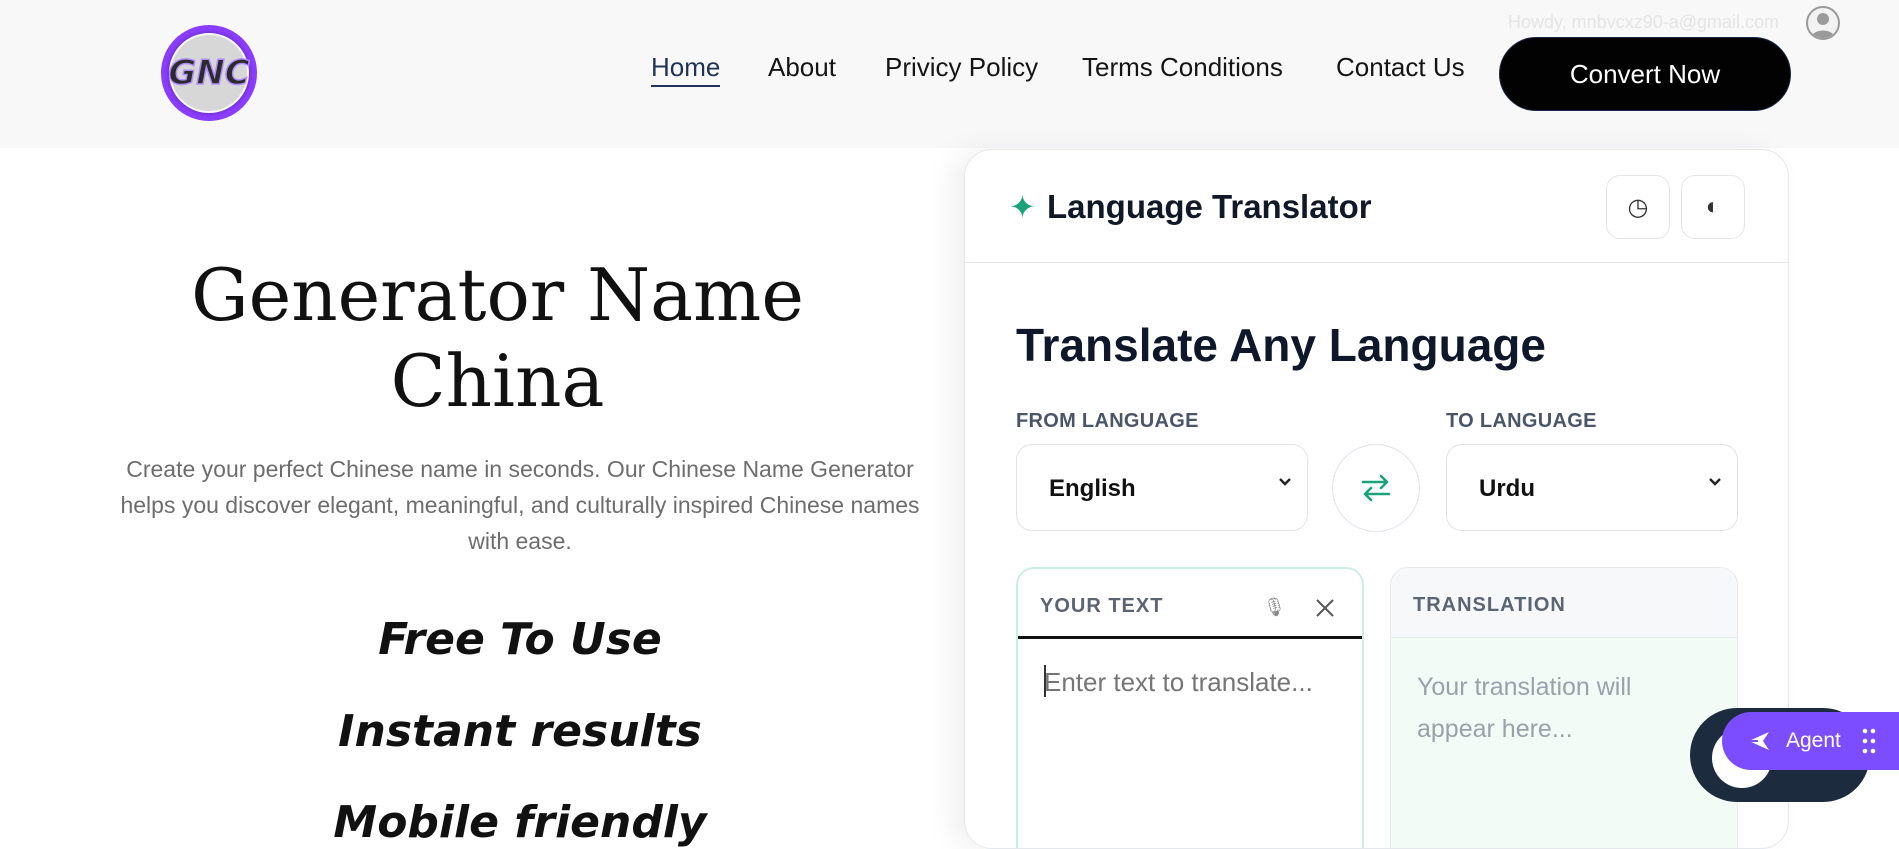 The width and height of the screenshot is (1899, 849). Describe the element at coordinates (1162, 487) in the screenshot. I see `from-language-select: English` at that location.